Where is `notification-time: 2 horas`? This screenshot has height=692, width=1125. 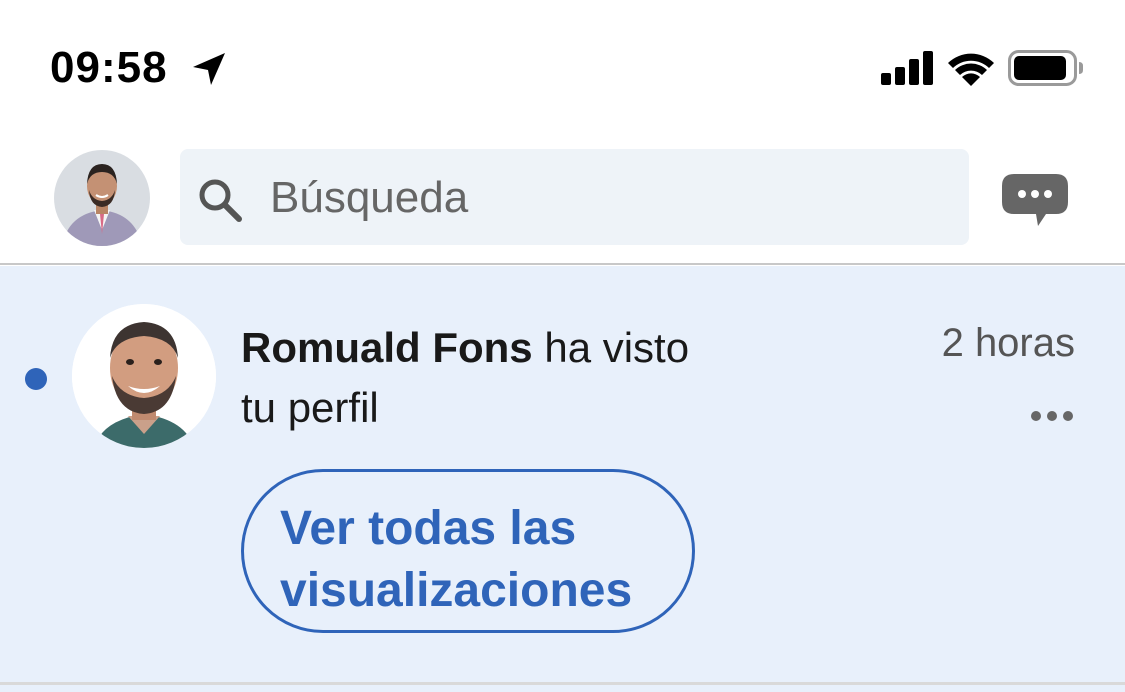
notification-time: 2 horas is located at coordinates (1008, 343).